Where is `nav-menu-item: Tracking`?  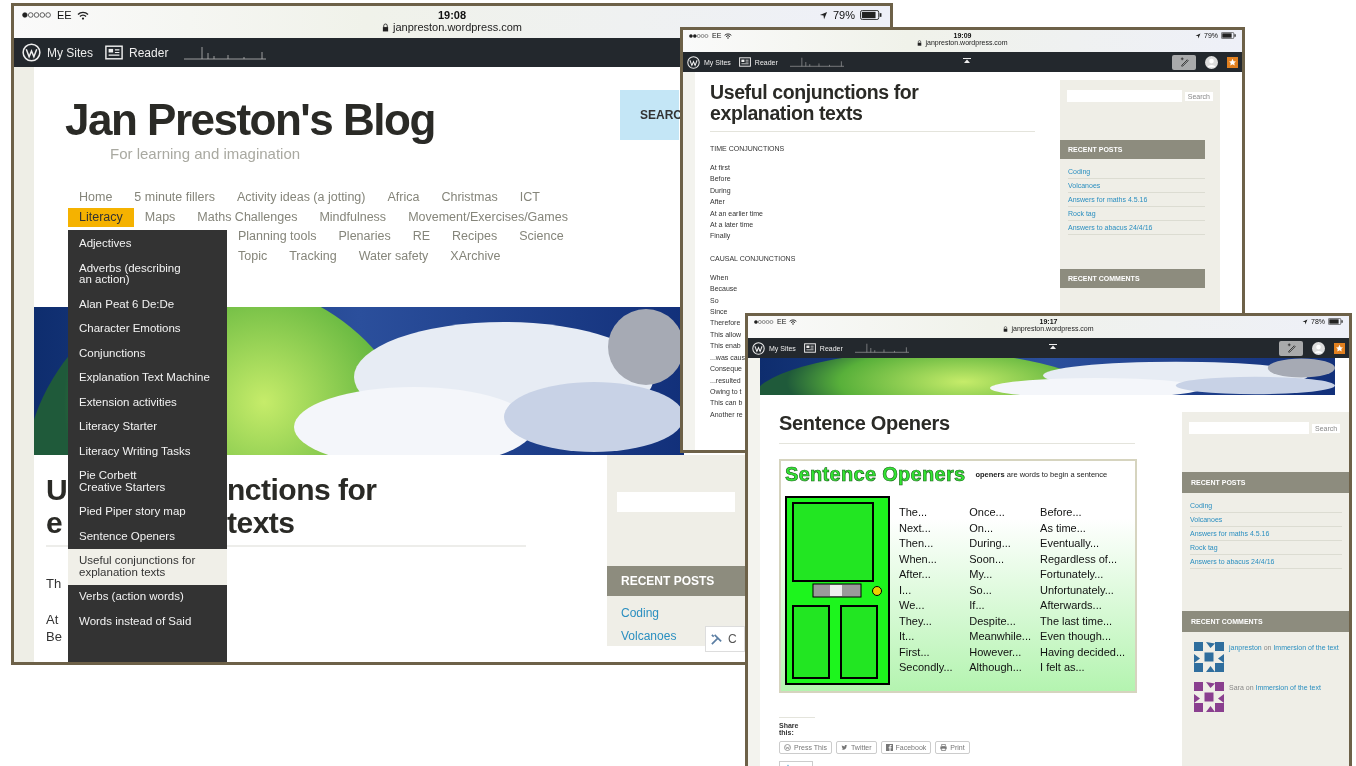 nav-menu-item: Tracking is located at coordinates (313, 257).